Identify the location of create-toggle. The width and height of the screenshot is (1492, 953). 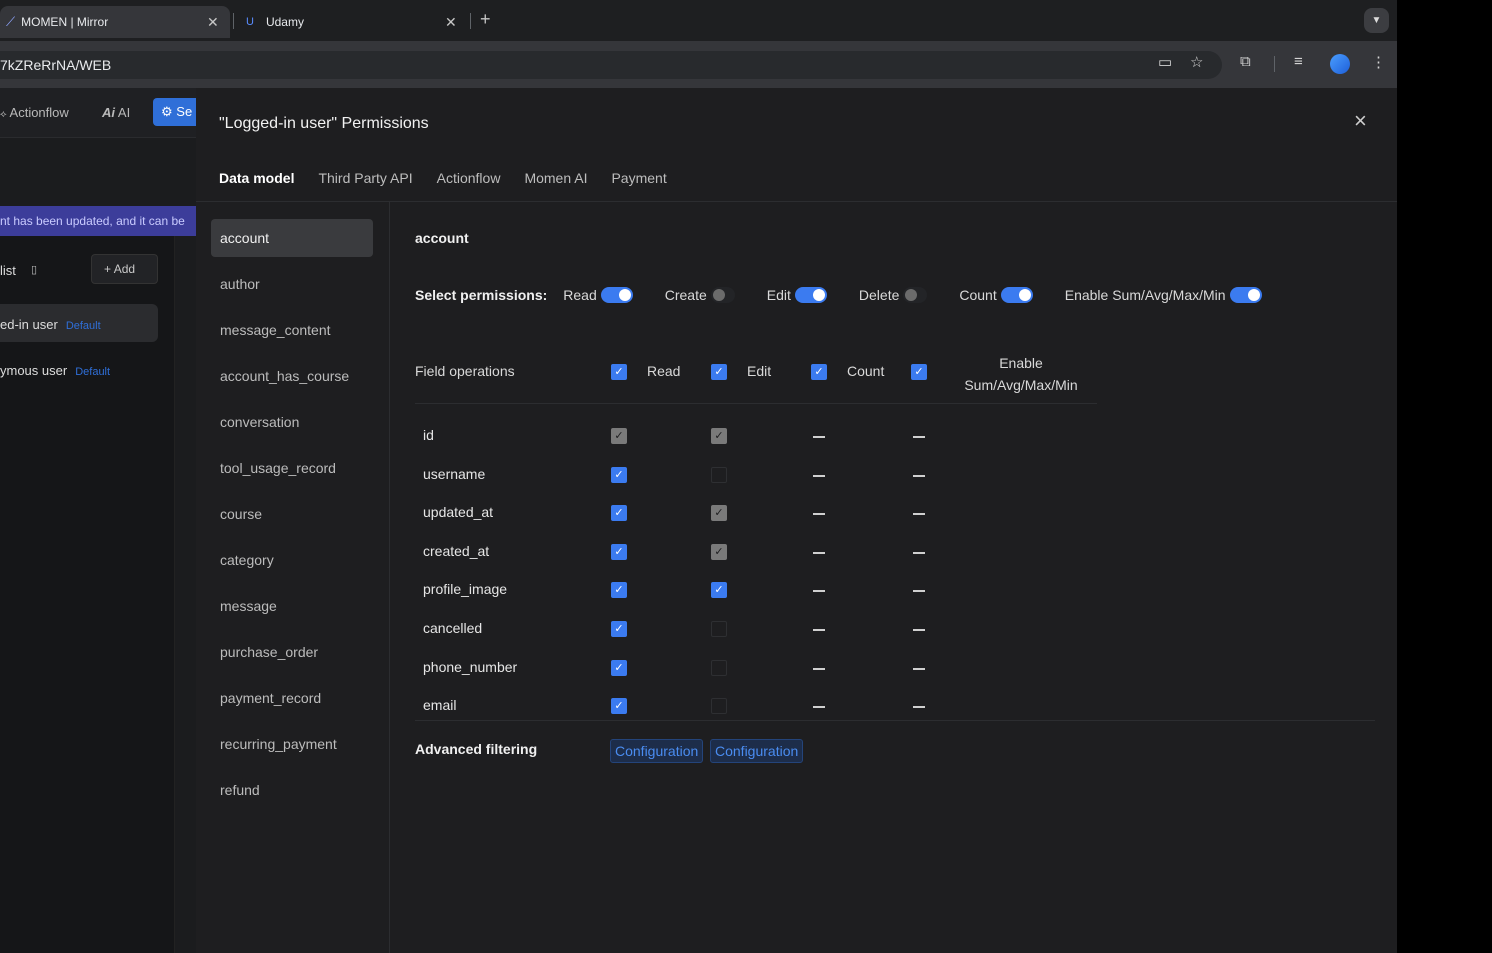
(722, 295).